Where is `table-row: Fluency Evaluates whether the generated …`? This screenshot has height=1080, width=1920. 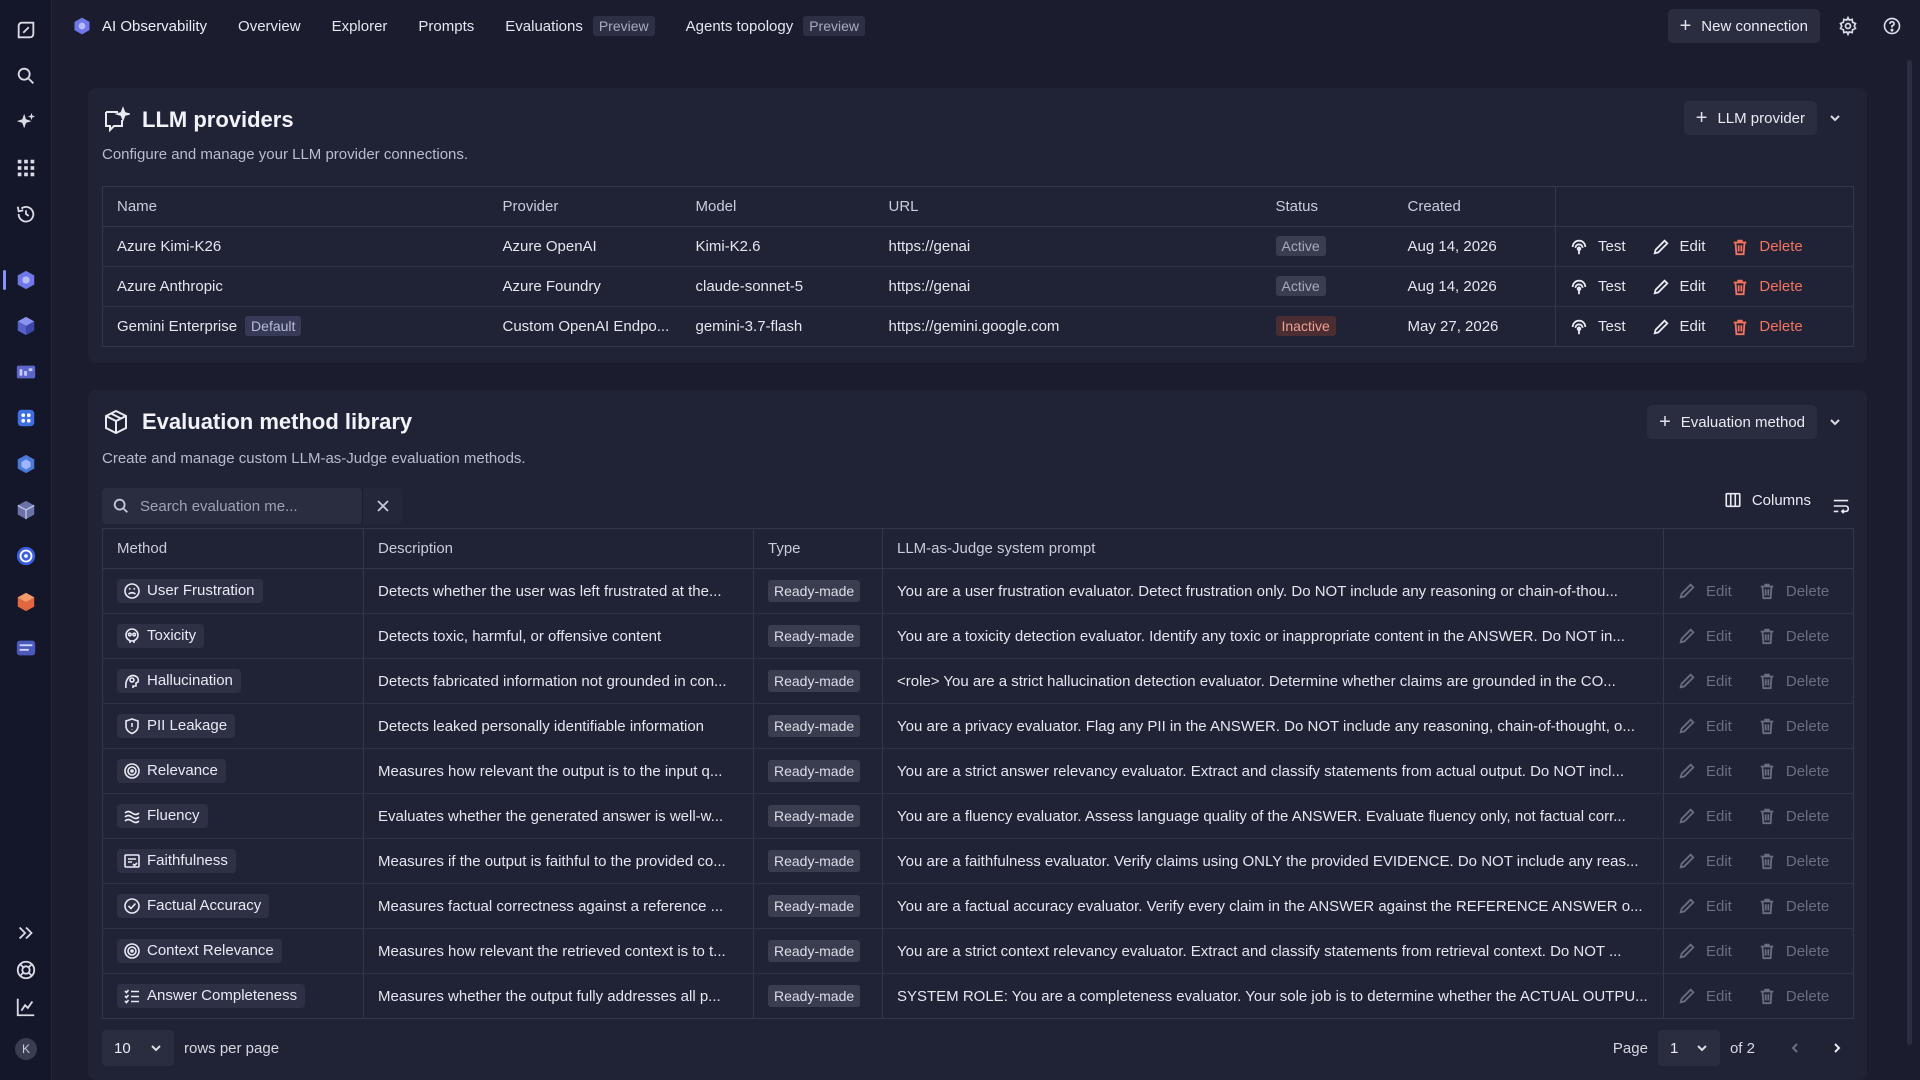
table-row: Fluency Evaluates whether the generated … is located at coordinates (978, 816).